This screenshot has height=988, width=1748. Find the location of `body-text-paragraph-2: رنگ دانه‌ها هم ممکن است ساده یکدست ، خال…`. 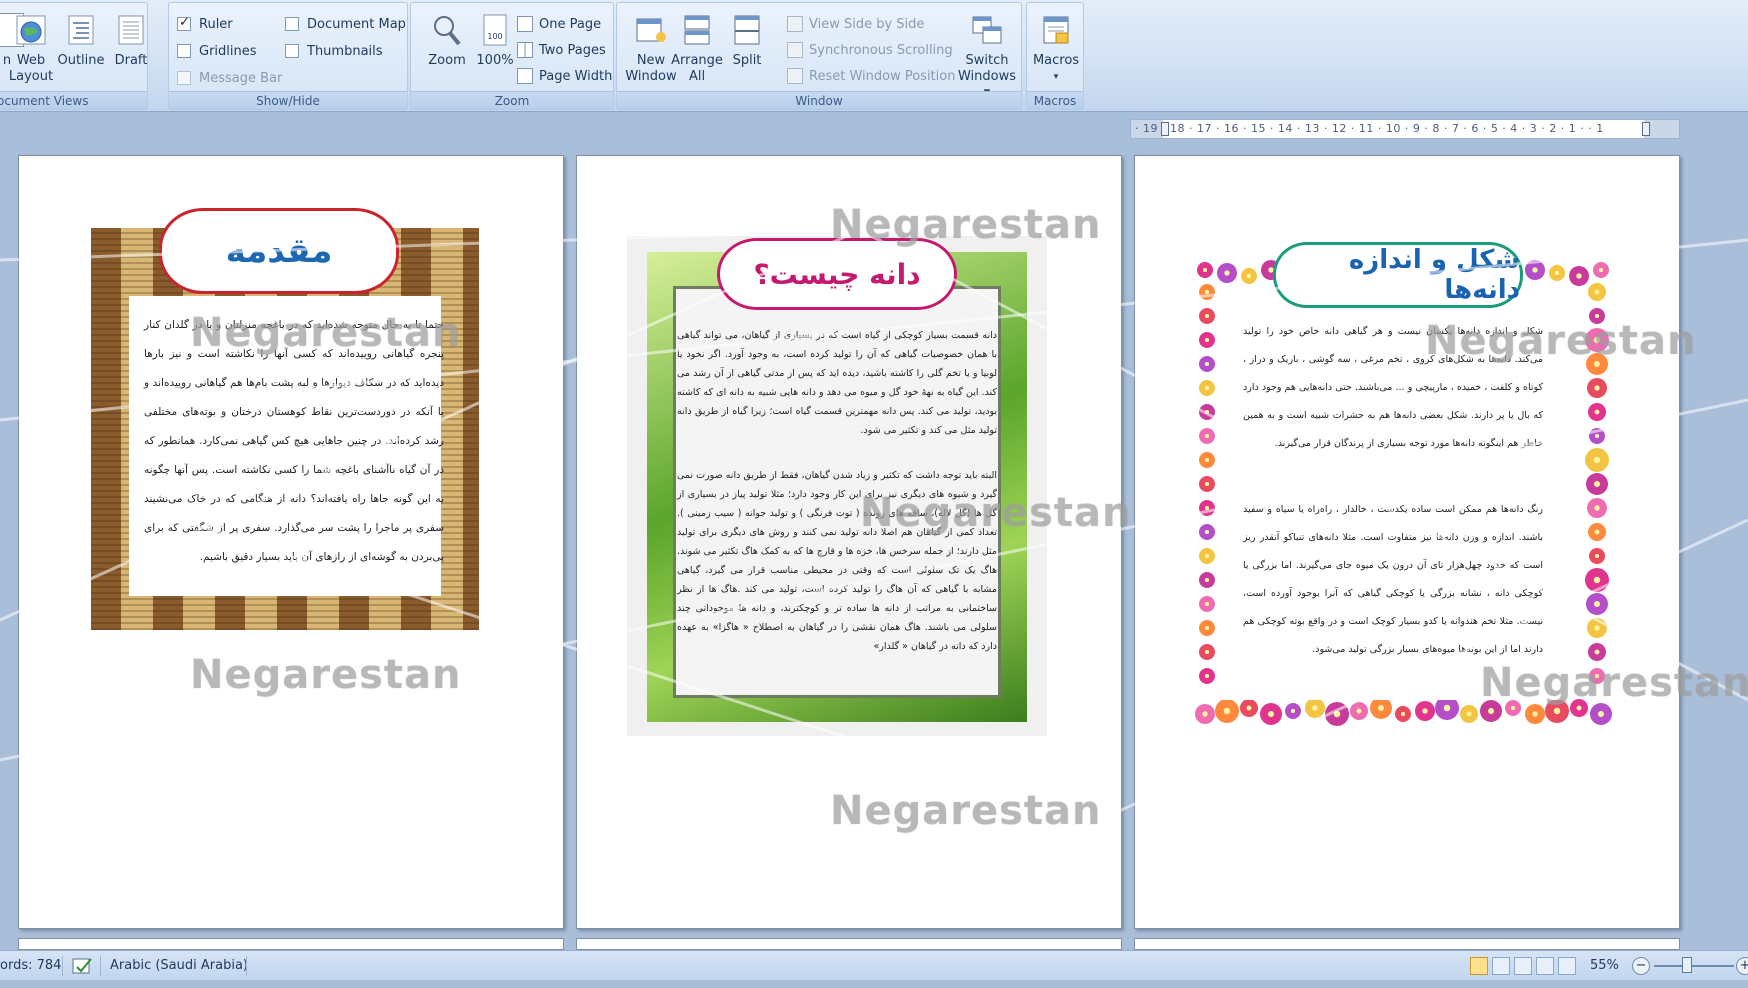

body-text-paragraph-2: رنگ دانه‌ها هم ممکن است ساده یکدست ، خال… is located at coordinates (1393, 579).